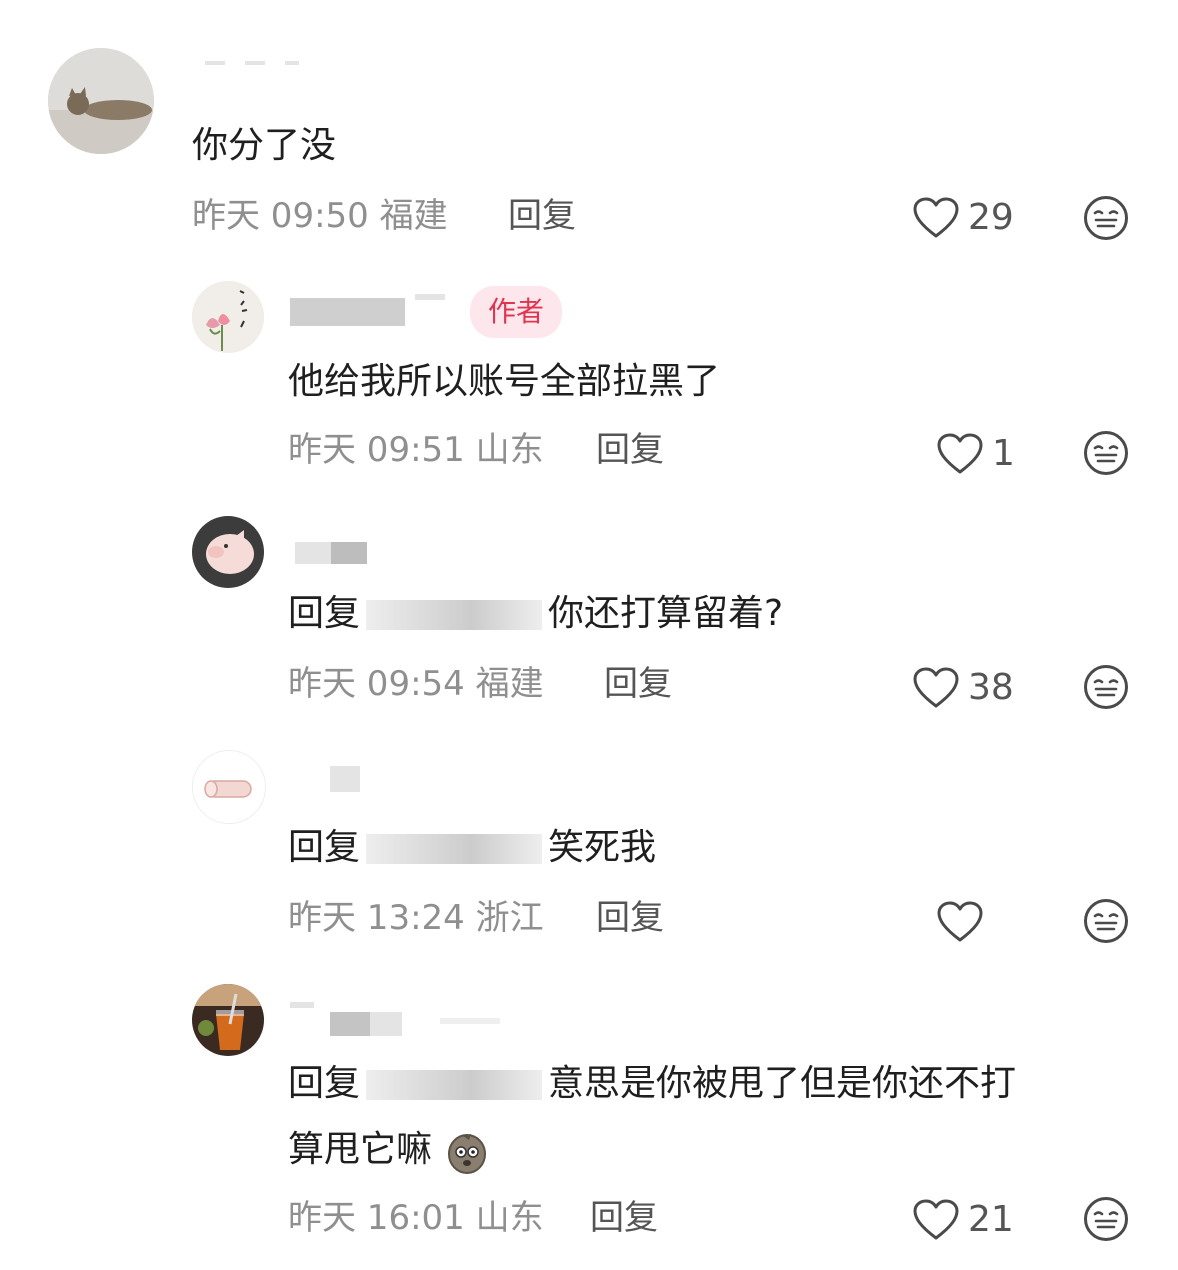 The width and height of the screenshot is (1178, 1270). What do you see at coordinates (1003, 453) in the screenshot?
I see `like-count: 1` at bounding box center [1003, 453].